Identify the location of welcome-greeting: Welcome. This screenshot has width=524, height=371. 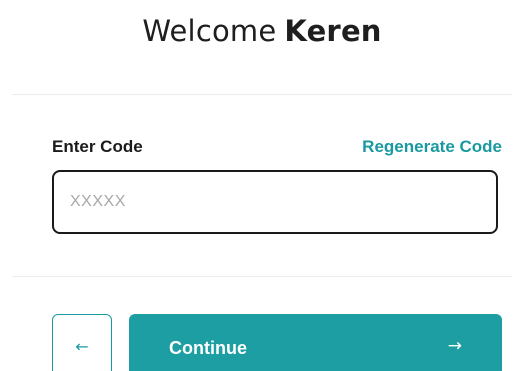
(209, 31).